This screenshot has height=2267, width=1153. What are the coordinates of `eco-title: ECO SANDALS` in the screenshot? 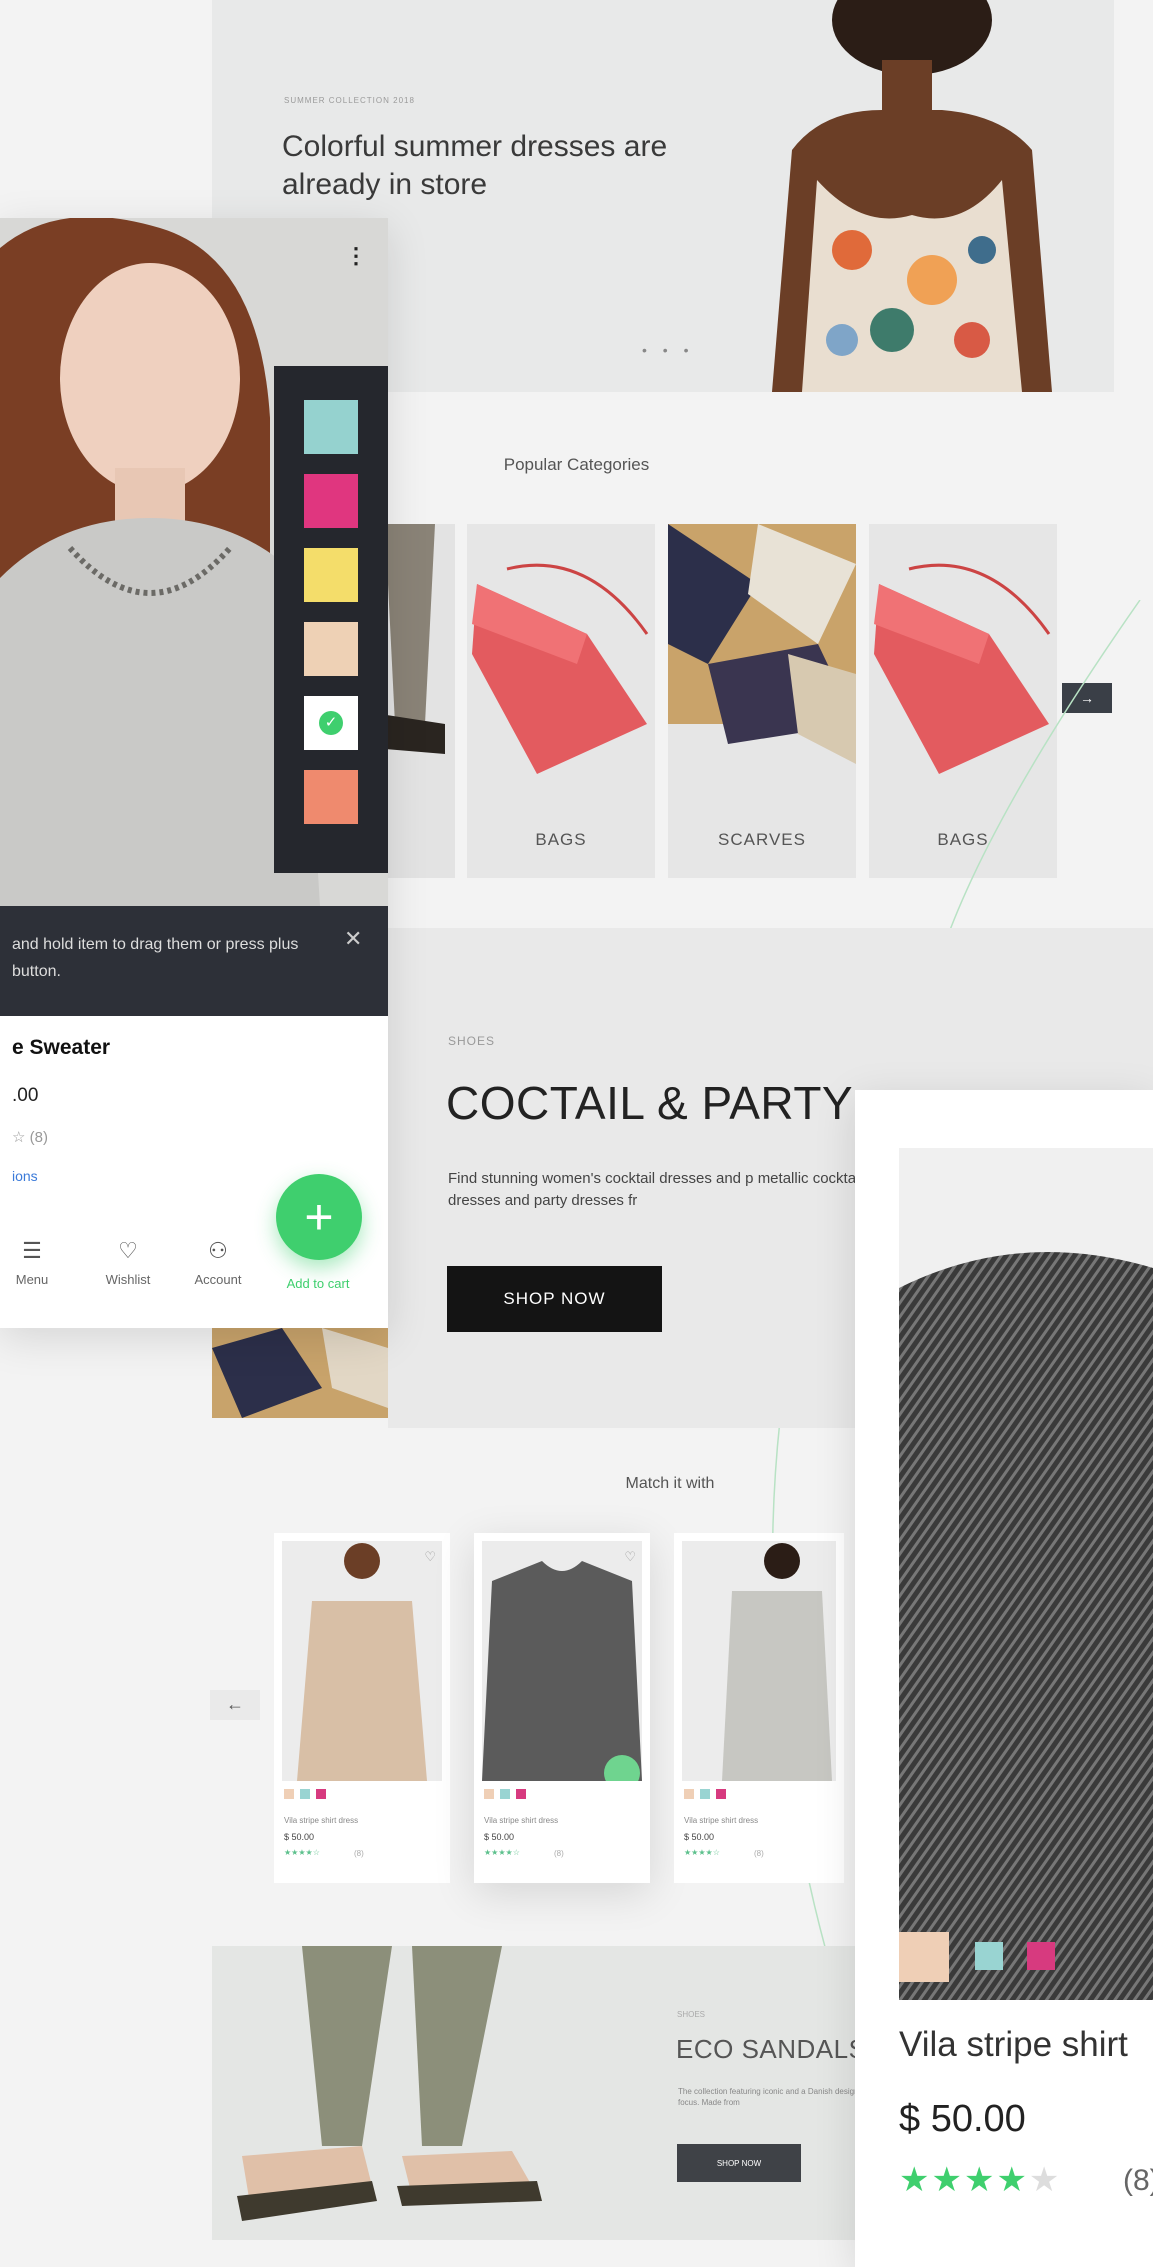 It's located at (771, 2049).